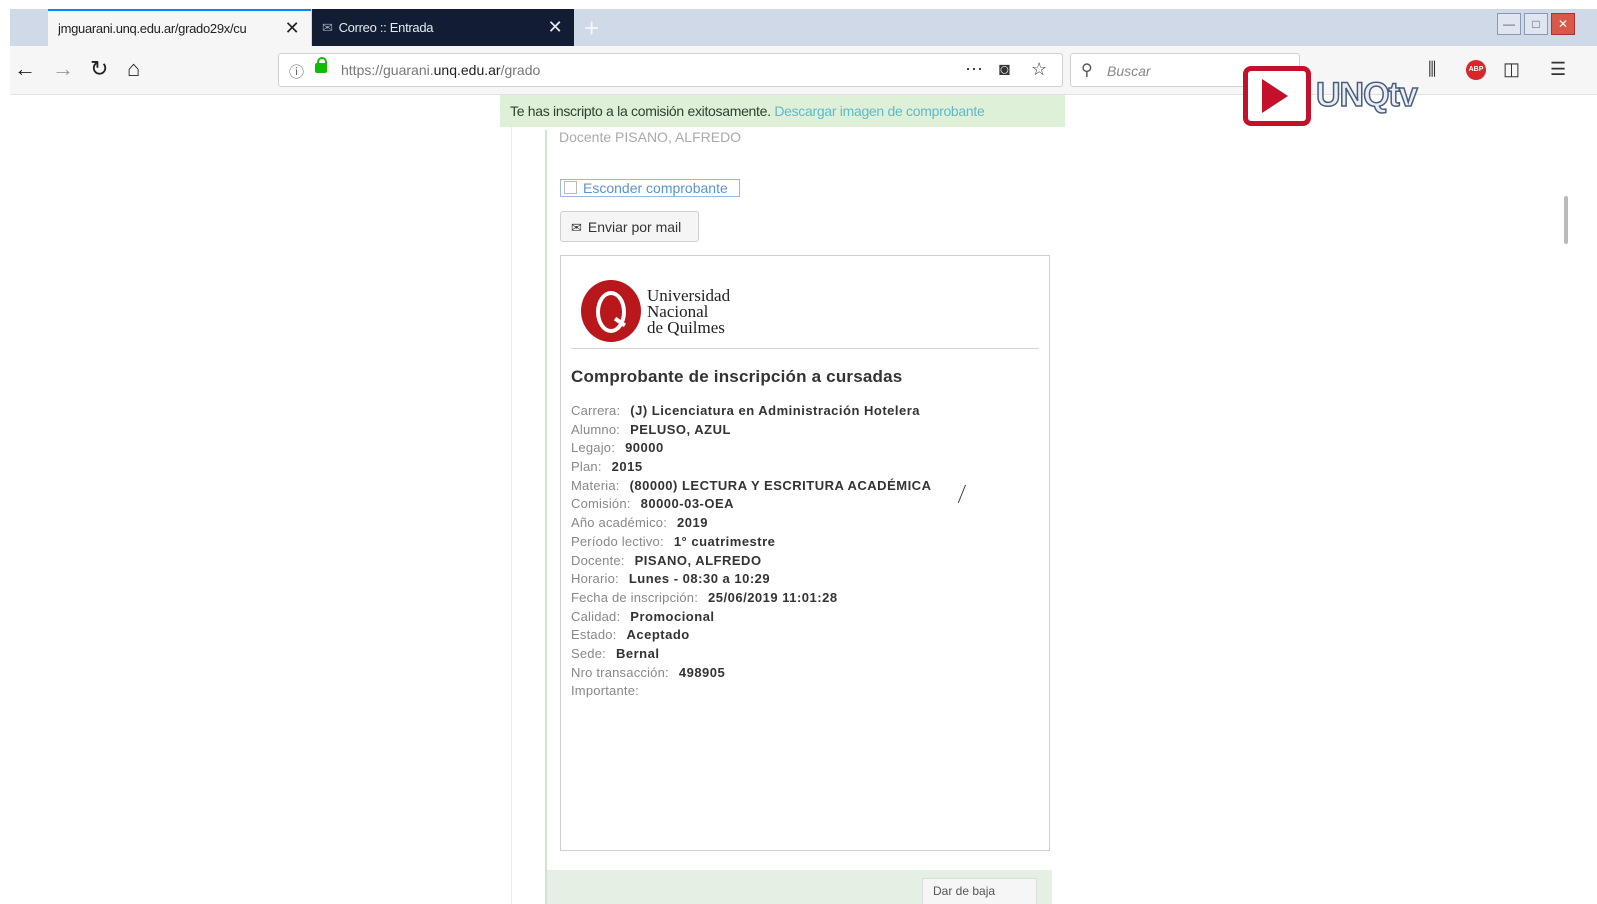 The height and width of the screenshot is (904, 1597). Describe the element at coordinates (617, 541) in the screenshot. I see `field-label: Período lectivo:` at that location.